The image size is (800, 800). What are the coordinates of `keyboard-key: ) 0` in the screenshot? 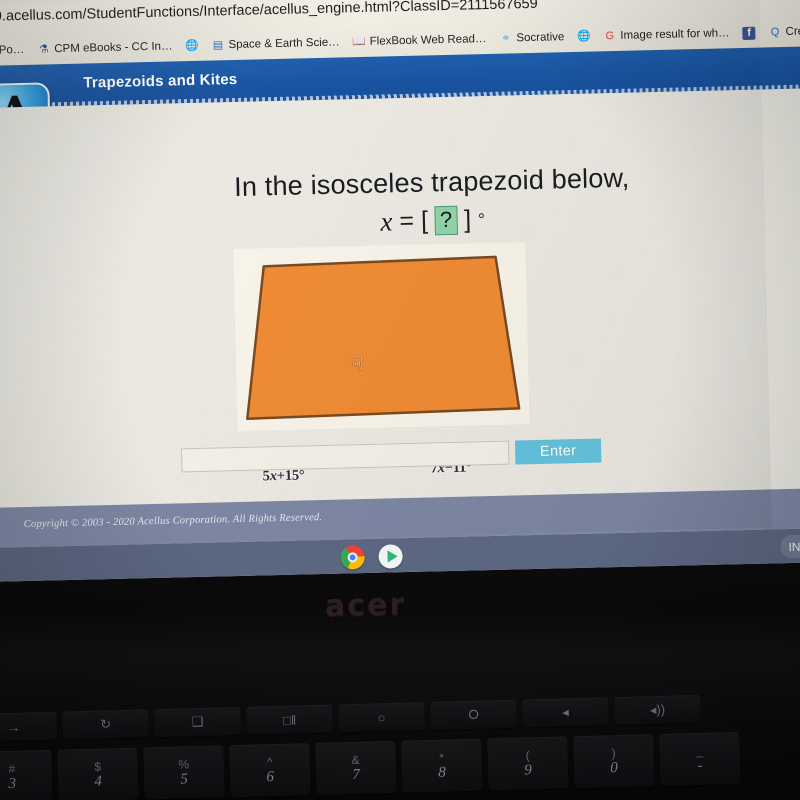 It's located at (614, 761).